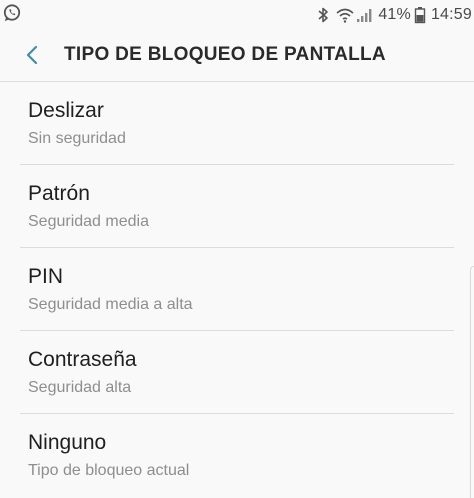 The image size is (474, 498). What do you see at coordinates (46, 276) in the screenshot?
I see `option-title: PIN` at bounding box center [46, 276].